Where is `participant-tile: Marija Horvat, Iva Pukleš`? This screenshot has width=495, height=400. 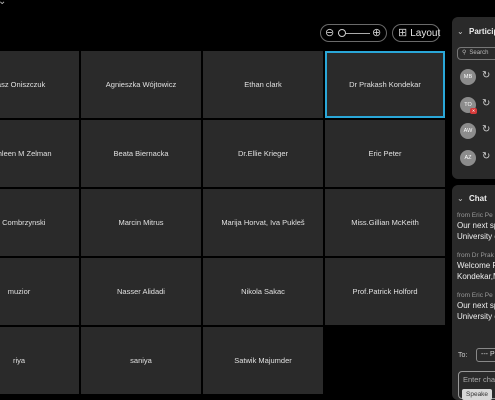 participant-tile: Marija Horvat, Iva Pukleš is located at coordinates (263, 222).